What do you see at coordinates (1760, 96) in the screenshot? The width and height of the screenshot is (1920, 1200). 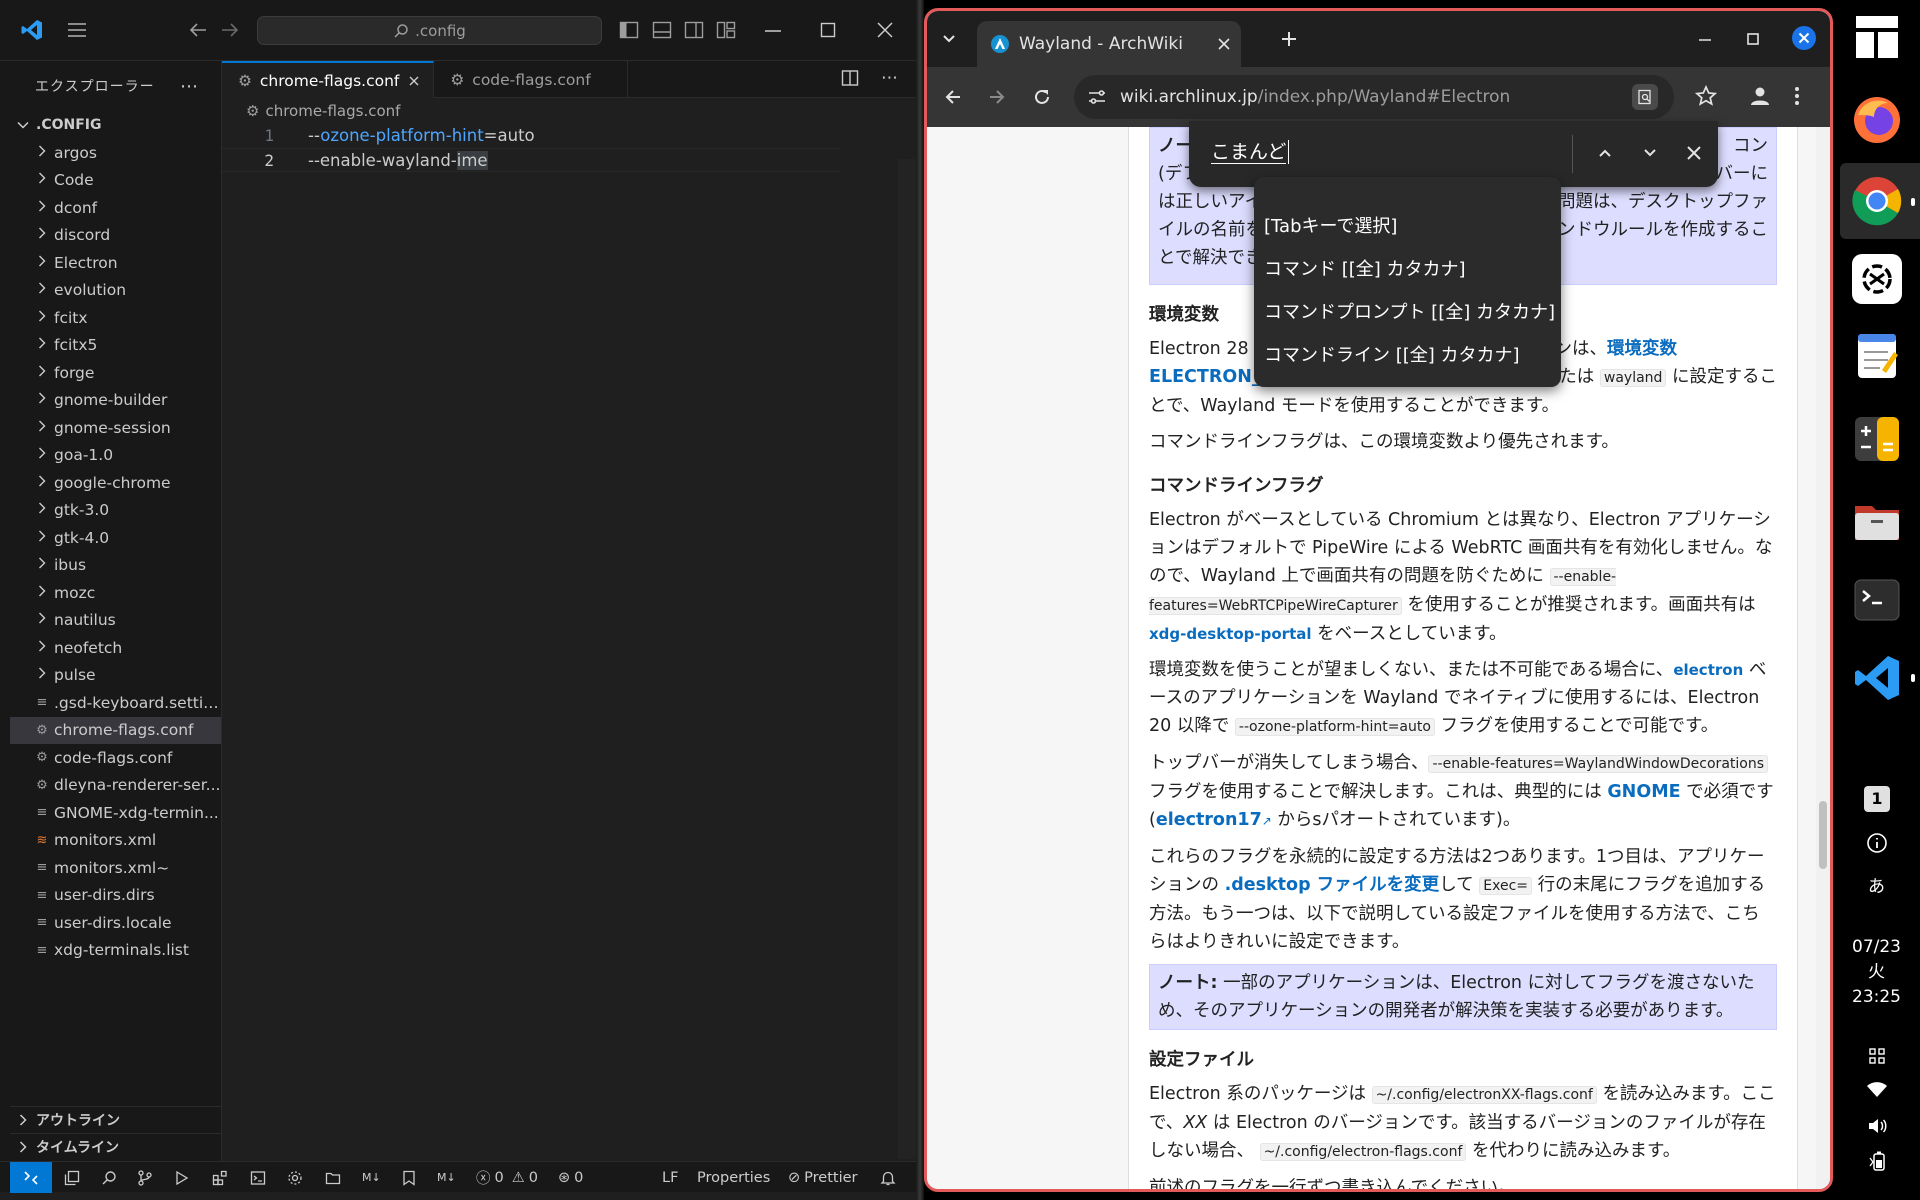 I see `profile-avatar-icon` at bounding box center [1760, 96].